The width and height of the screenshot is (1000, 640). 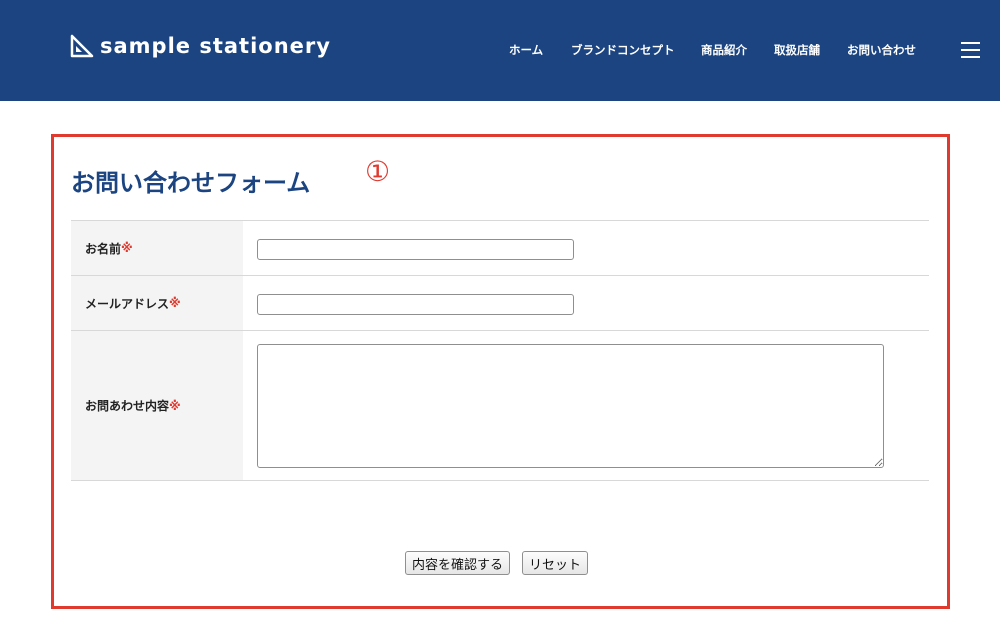 I want to click on reset-button: リセット, so click(x=555, y=563).